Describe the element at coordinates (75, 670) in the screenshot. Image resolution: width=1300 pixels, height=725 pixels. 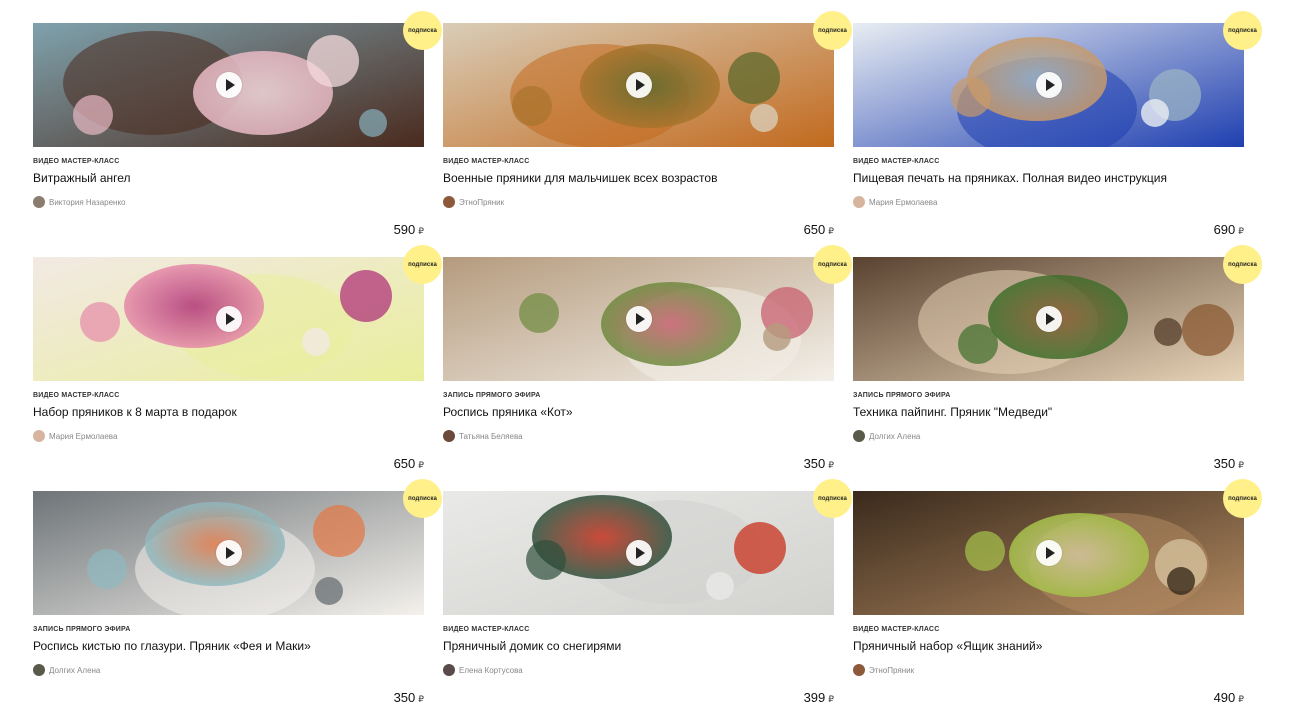
I see `author-name: Долгих Алена` at that location.